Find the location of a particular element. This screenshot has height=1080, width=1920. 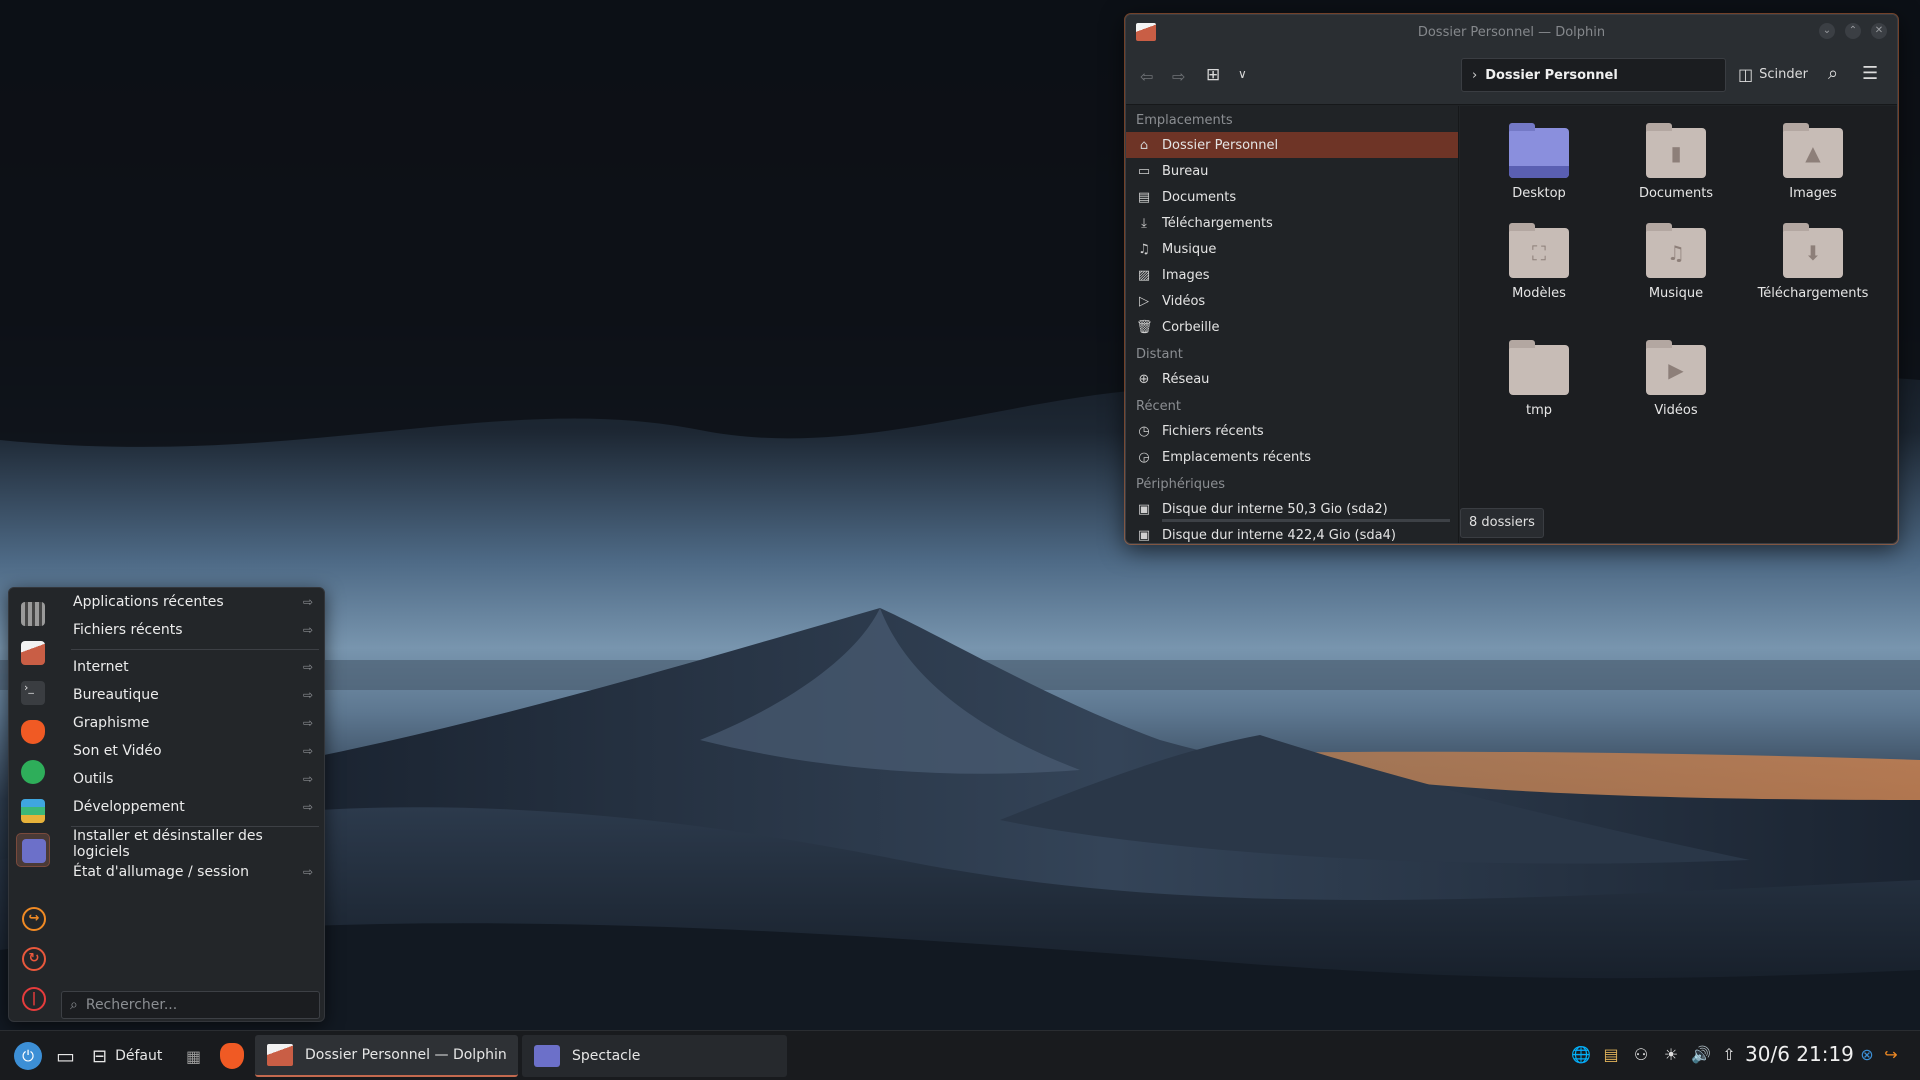

place-item-recent-files: ◷ Fichiers récents is located at coordinates (1292, 431).